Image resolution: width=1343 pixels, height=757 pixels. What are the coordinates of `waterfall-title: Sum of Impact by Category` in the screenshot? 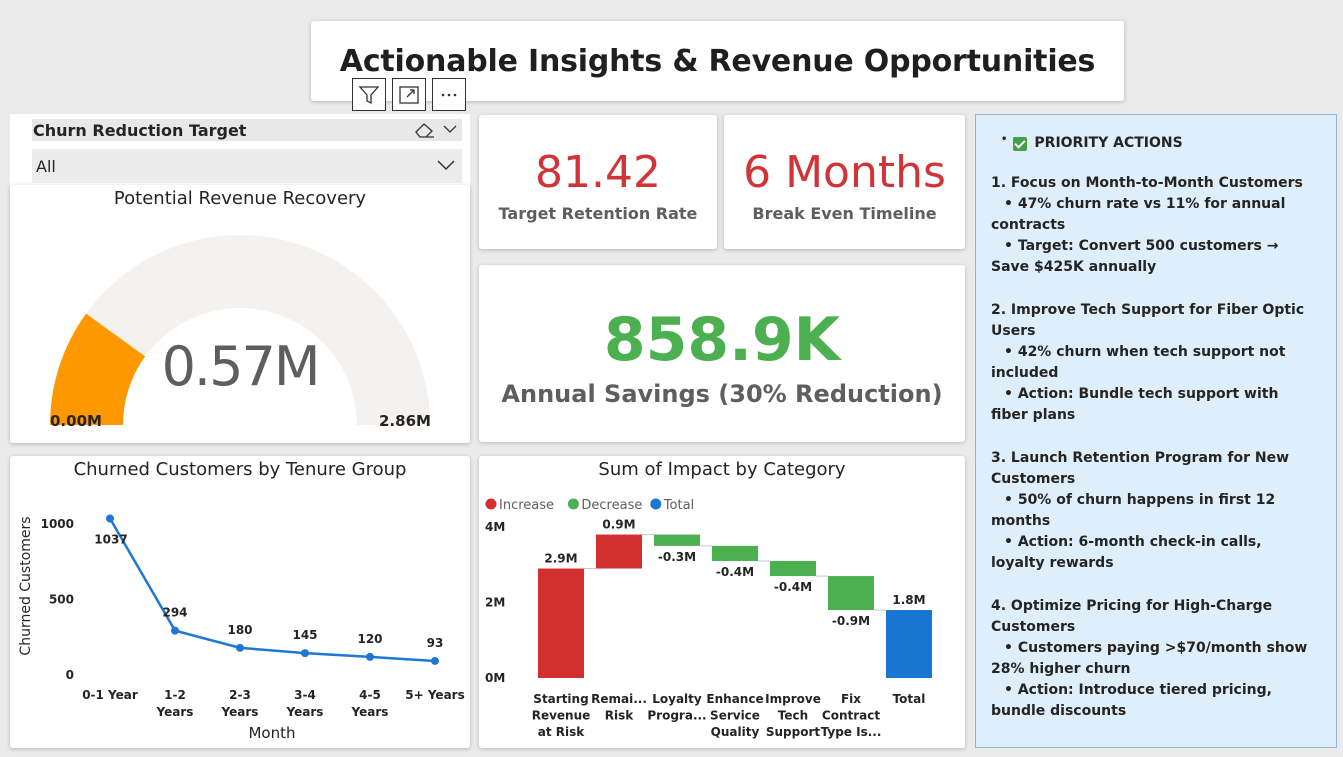 It's located at (722, 469).